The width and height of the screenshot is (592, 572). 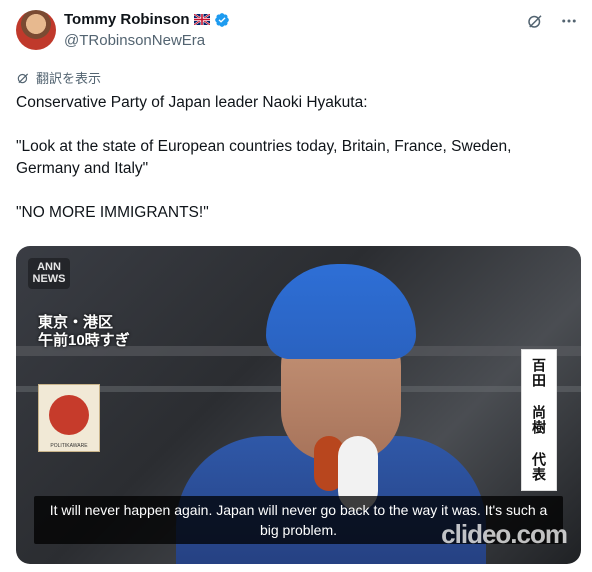 What do you see at coordinates (539, 420) in the screenshot?
I see `speaker-name-plate: 百田 尚樹 代表` at bounding box center [539, 420].